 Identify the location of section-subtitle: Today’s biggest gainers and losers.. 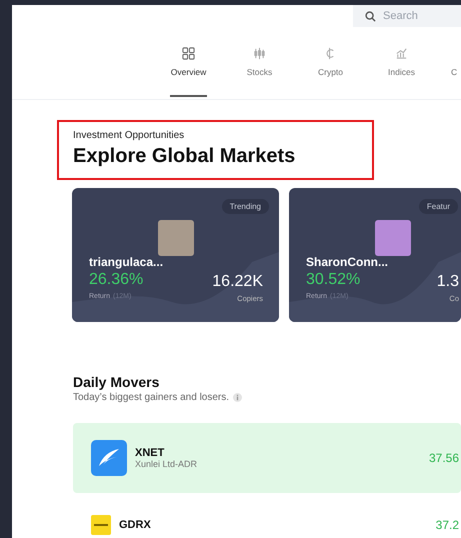
(151, 397).